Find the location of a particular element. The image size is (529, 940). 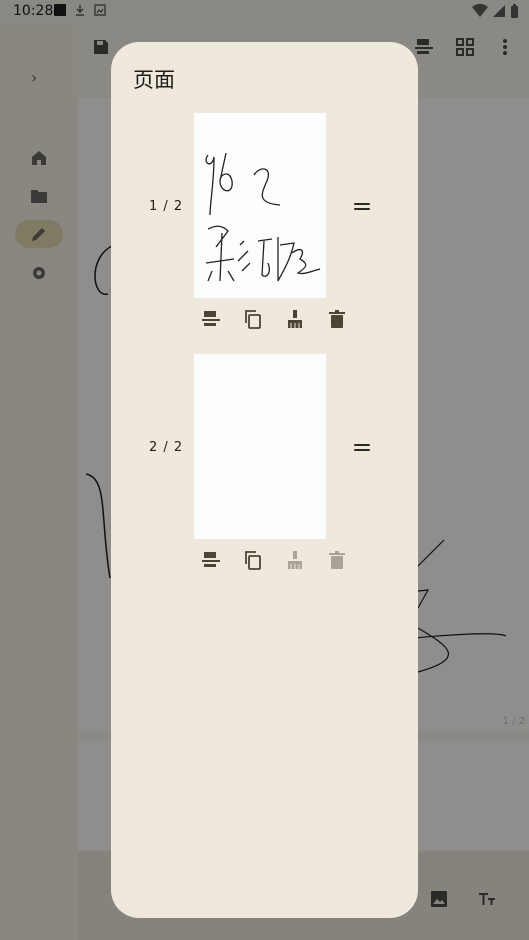

home-icon is located at coordinates (39, 158).